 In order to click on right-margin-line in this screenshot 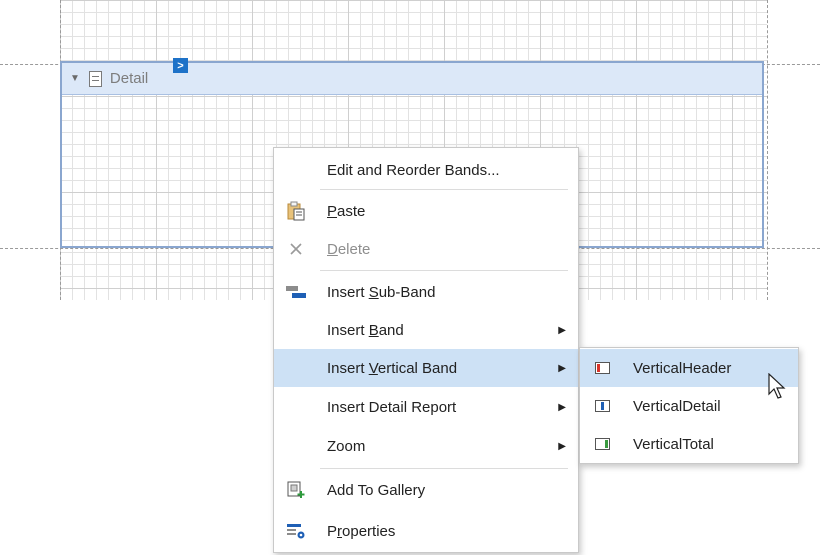, I will do `click(767, 150)`.